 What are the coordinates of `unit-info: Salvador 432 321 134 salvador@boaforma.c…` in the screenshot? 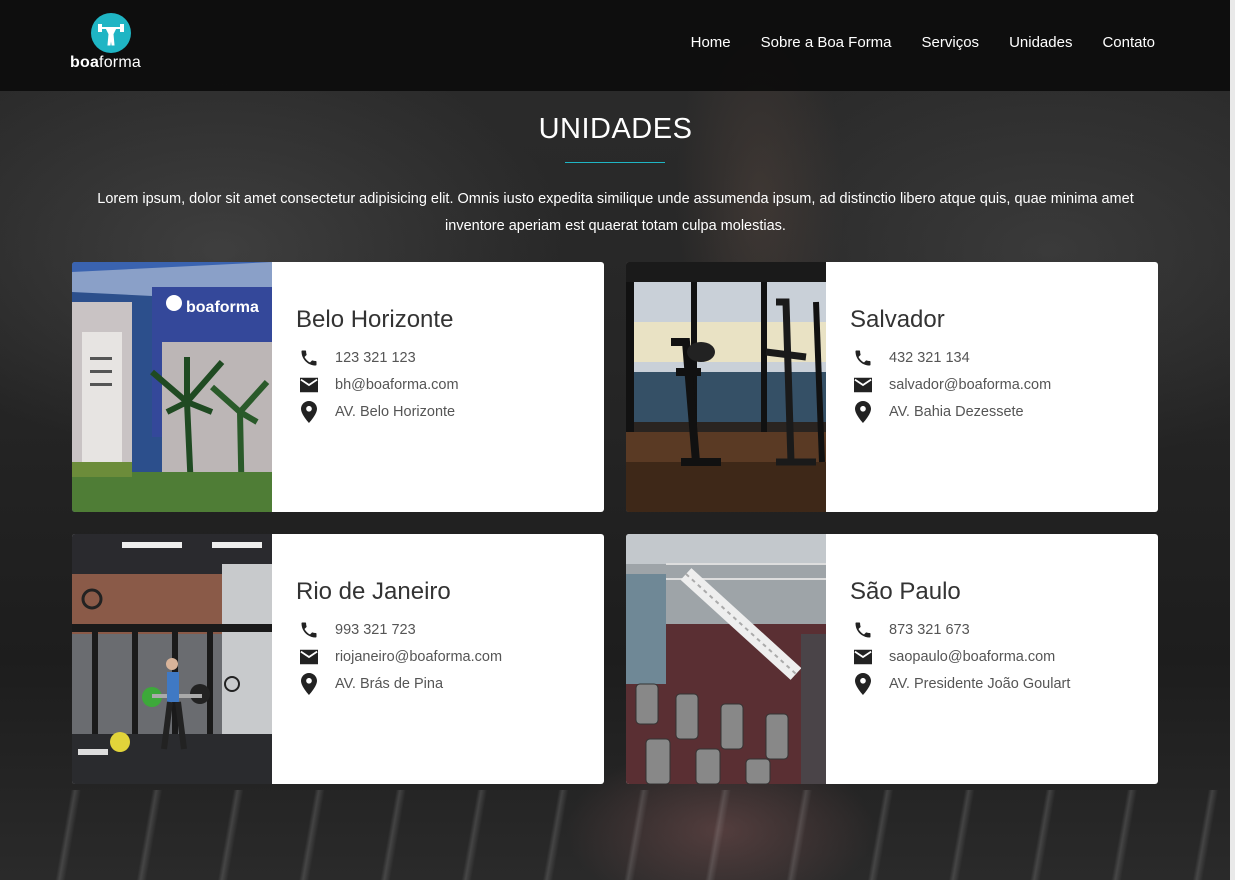 It's located at (950, 365).